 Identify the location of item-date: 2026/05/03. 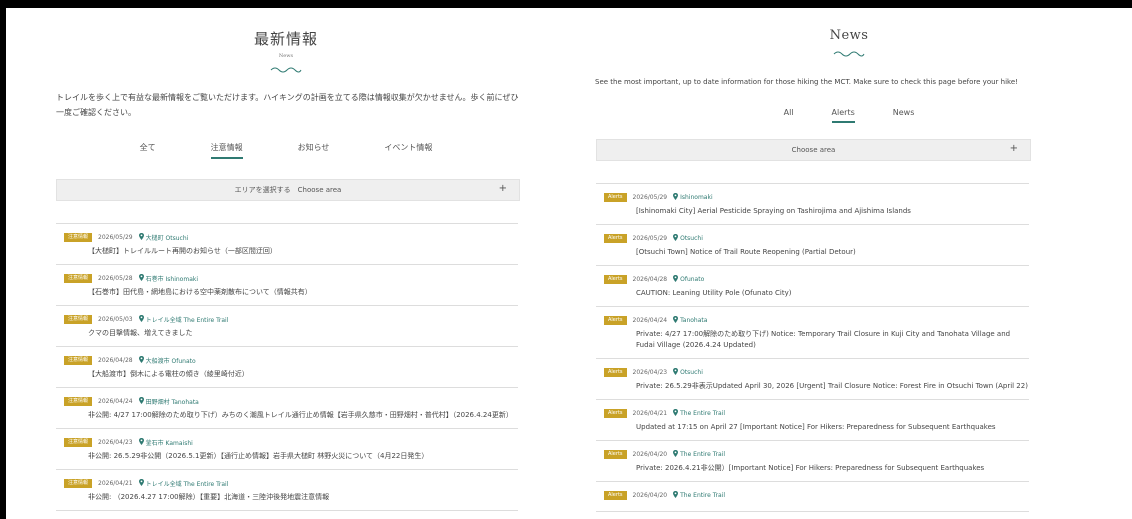
(115, 319).